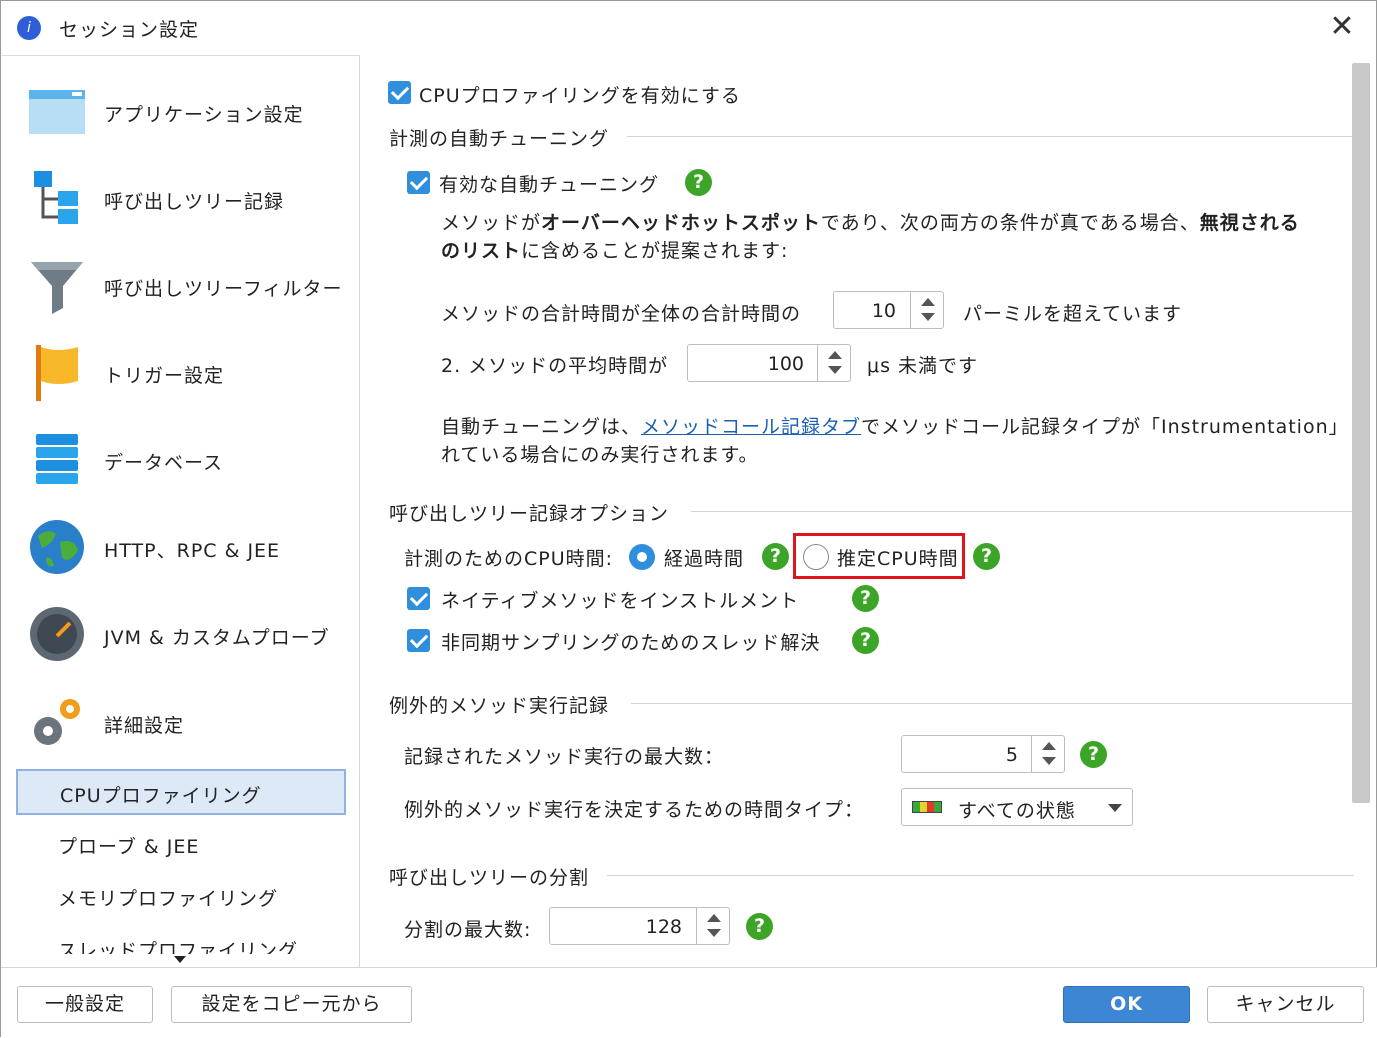 Image resolution: width=1377 pixels, height=1038 pixels. Describe the element at coordinates (85, 1004) in the screenshot. I see `general-settings-button: 一般設定` at that location.